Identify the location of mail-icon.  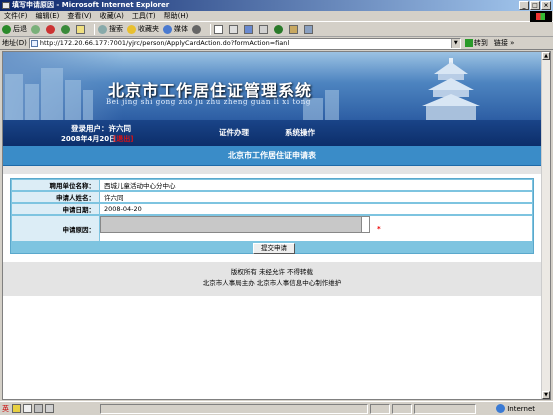
(218, 29).